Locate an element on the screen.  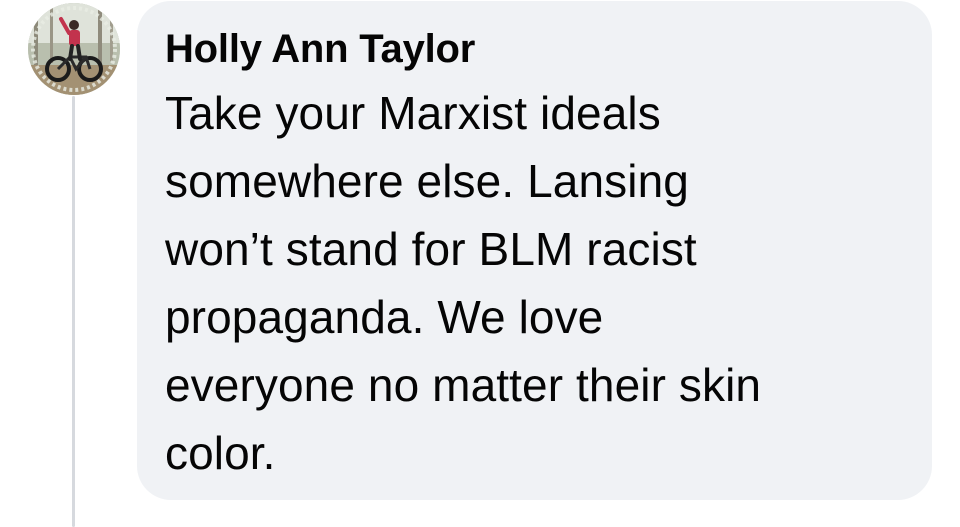
thread-connector-line is located at coordinates (73, 311).